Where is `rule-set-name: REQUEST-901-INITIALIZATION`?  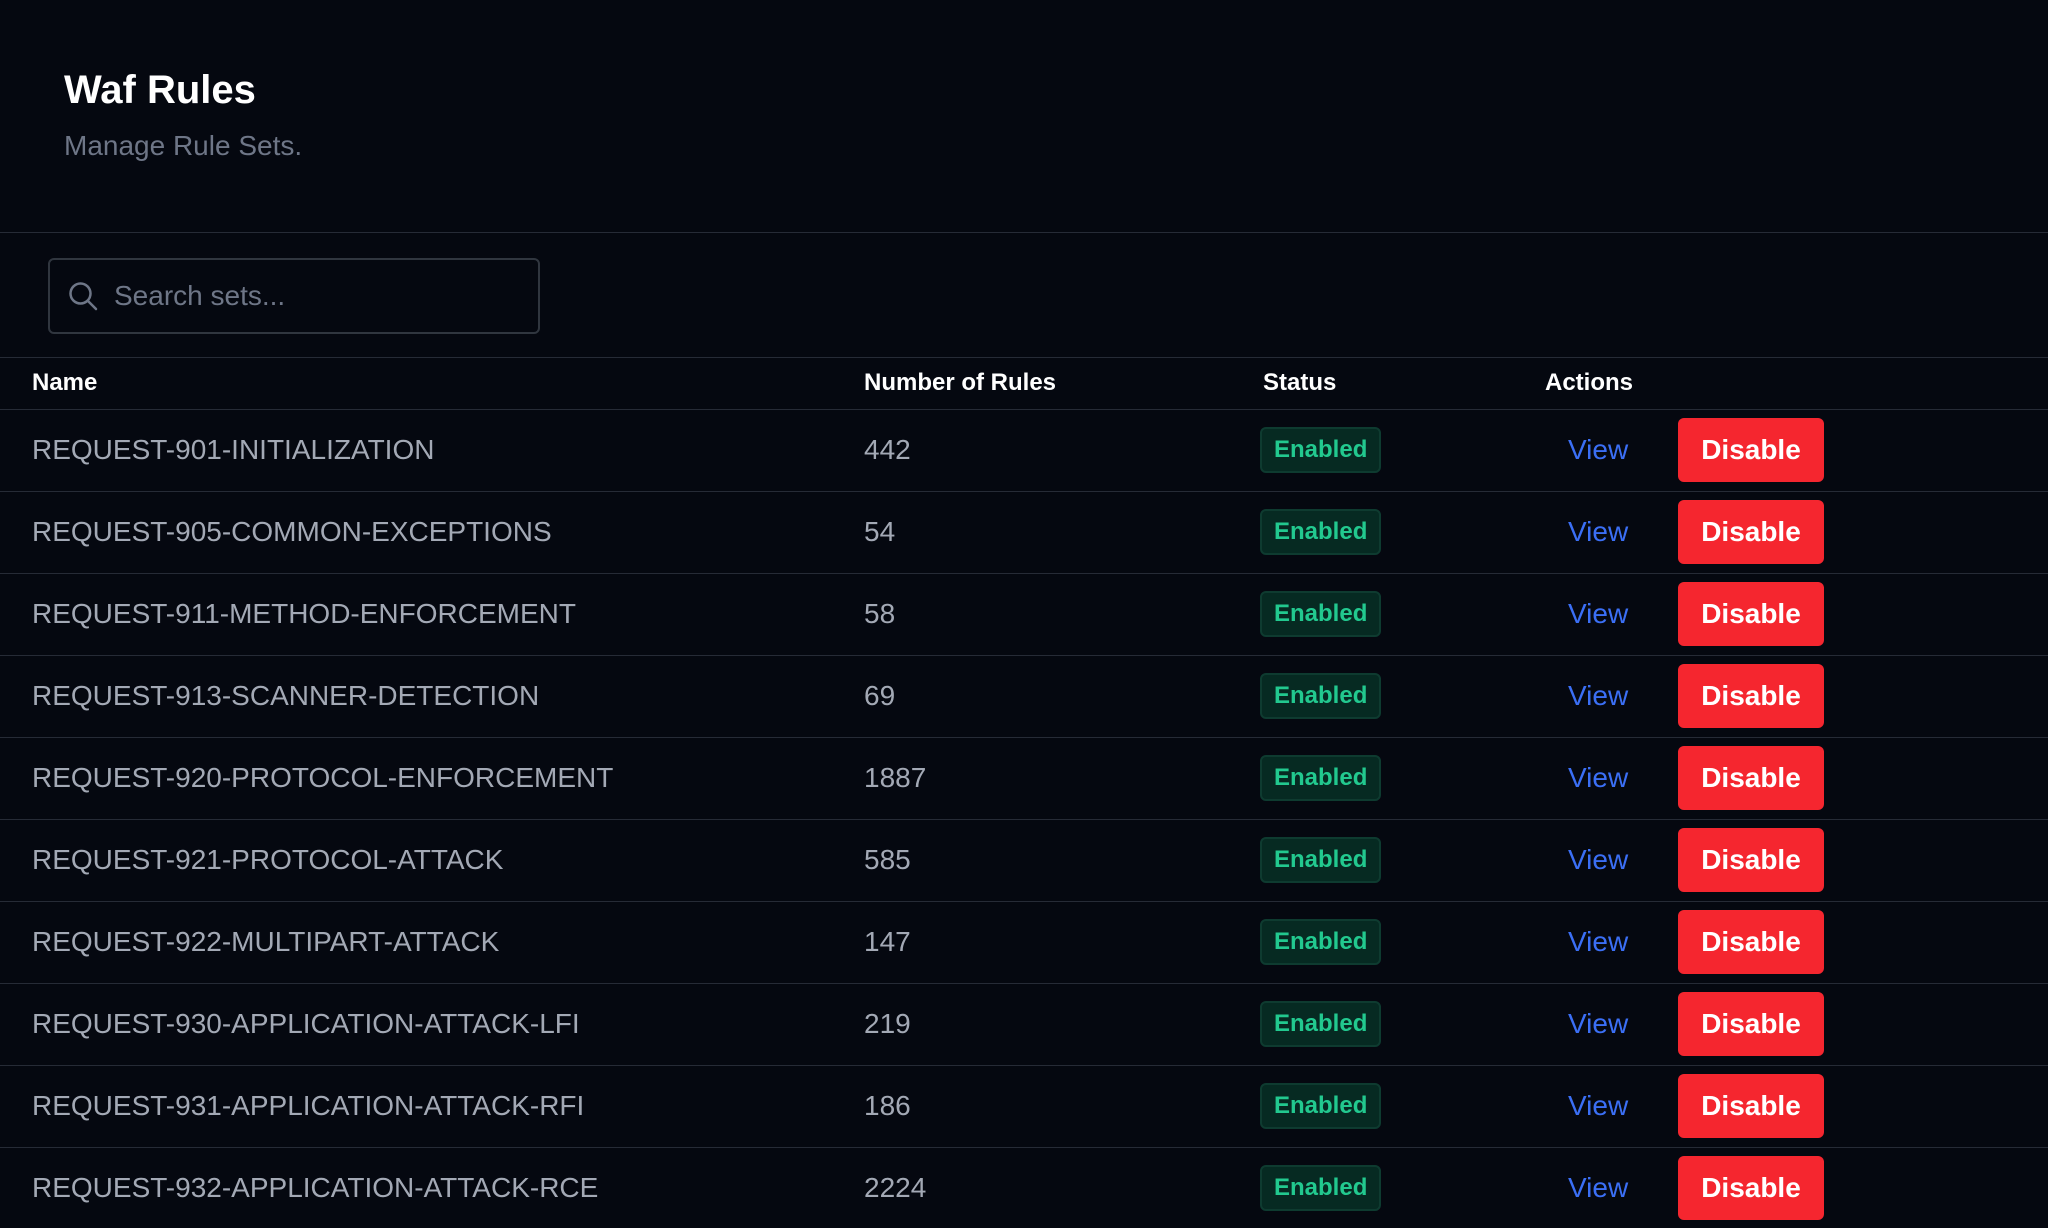 rule-set-name: REQUEST-901-INITIALIZATION is located at coordinates (233, 449).